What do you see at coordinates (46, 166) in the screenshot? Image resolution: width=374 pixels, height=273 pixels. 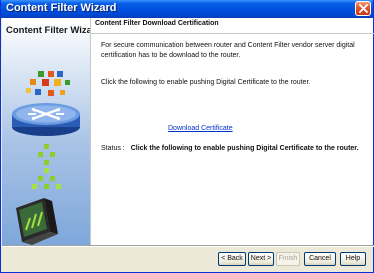 I see `connection-squares` at bounding box center [46, 166].